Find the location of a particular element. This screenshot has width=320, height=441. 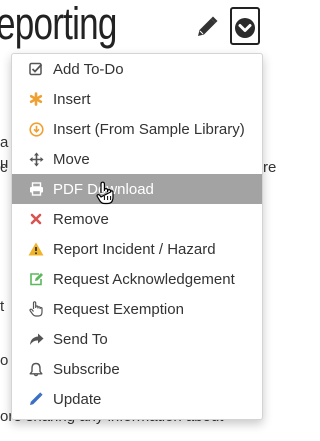

hand-pointer-icon is located at coordinates (36, 309).